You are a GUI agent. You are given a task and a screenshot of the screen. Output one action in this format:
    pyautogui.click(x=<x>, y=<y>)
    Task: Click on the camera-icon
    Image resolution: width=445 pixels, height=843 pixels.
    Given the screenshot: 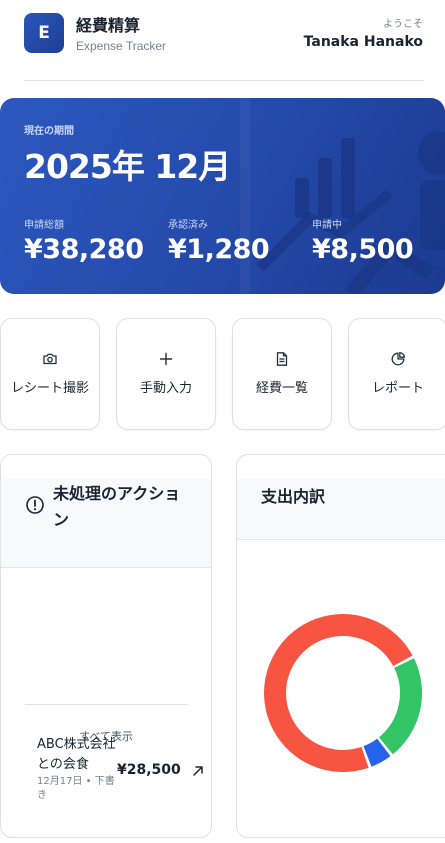 What is the action you would take?
    pyautogui.click(x=50, y=360)
    